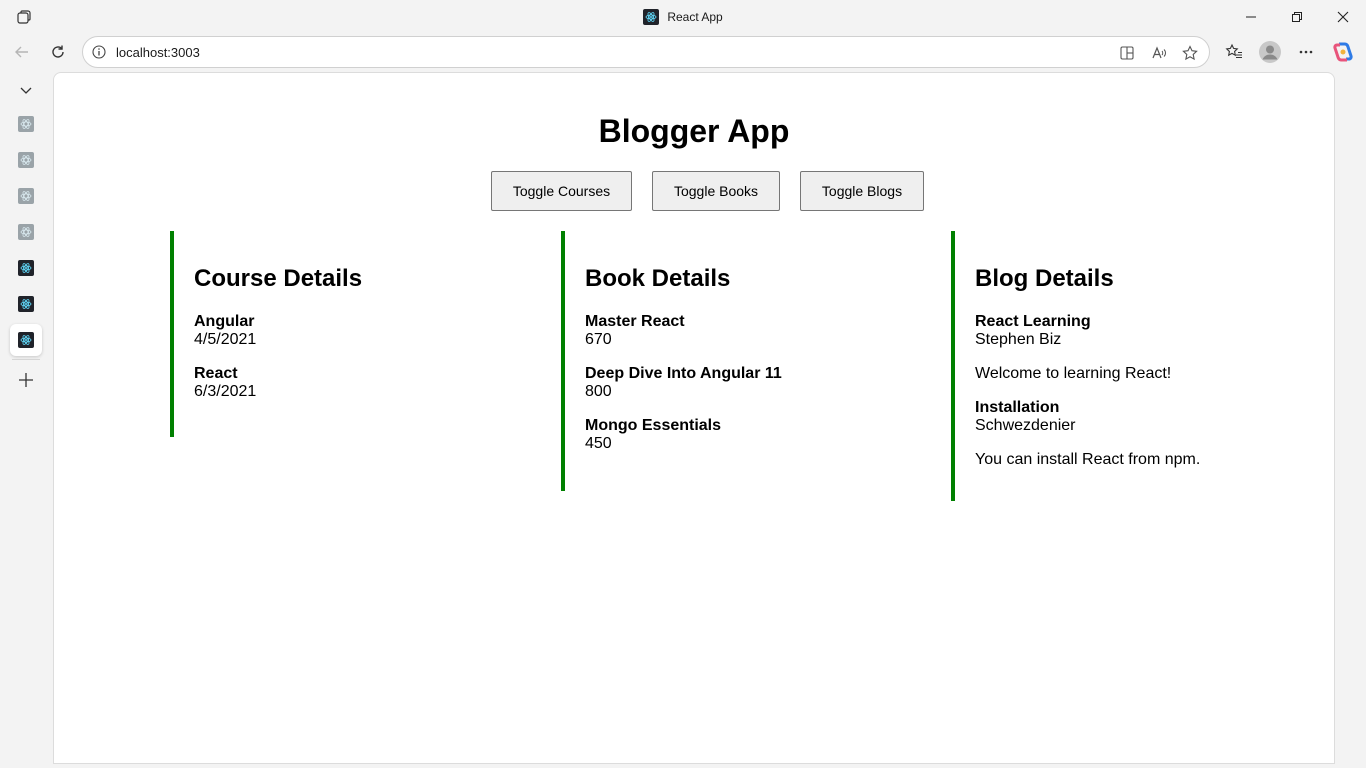  What do you see at coordinates (561, 191) in the screenshot?
I see `toggle-courses-button: Toggle Courses` at bounding box center [561, 191].